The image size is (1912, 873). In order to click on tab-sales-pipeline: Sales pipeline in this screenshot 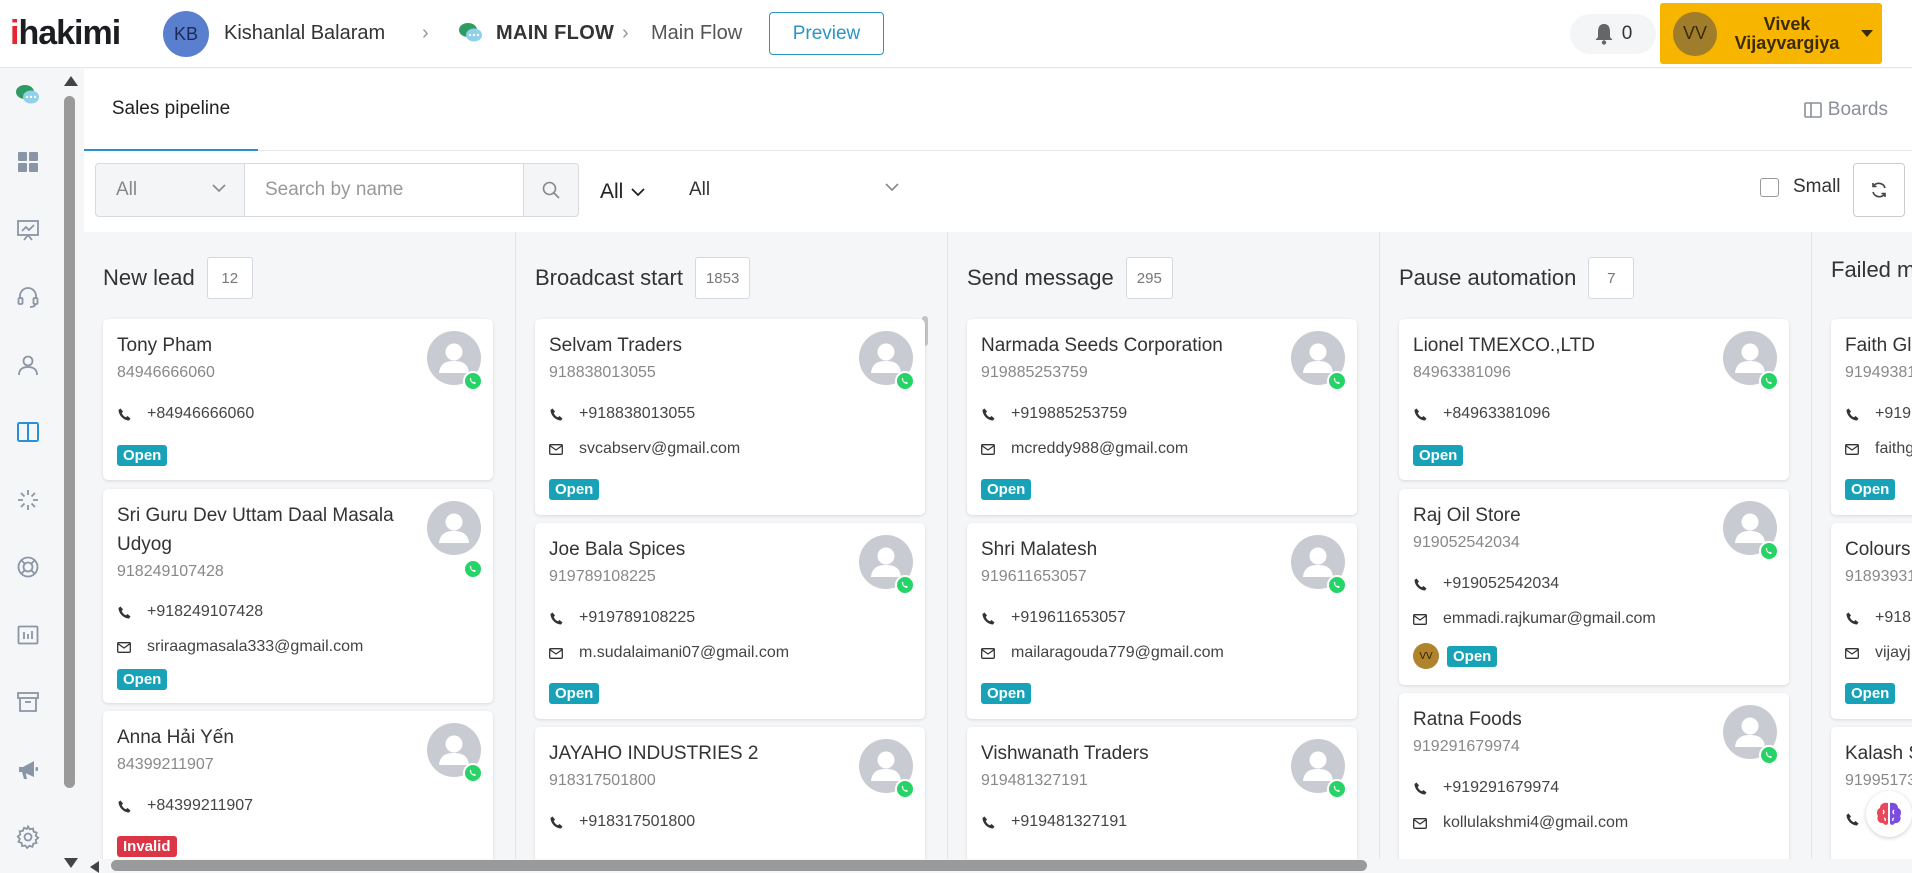, I will do `click(171, 110)`.